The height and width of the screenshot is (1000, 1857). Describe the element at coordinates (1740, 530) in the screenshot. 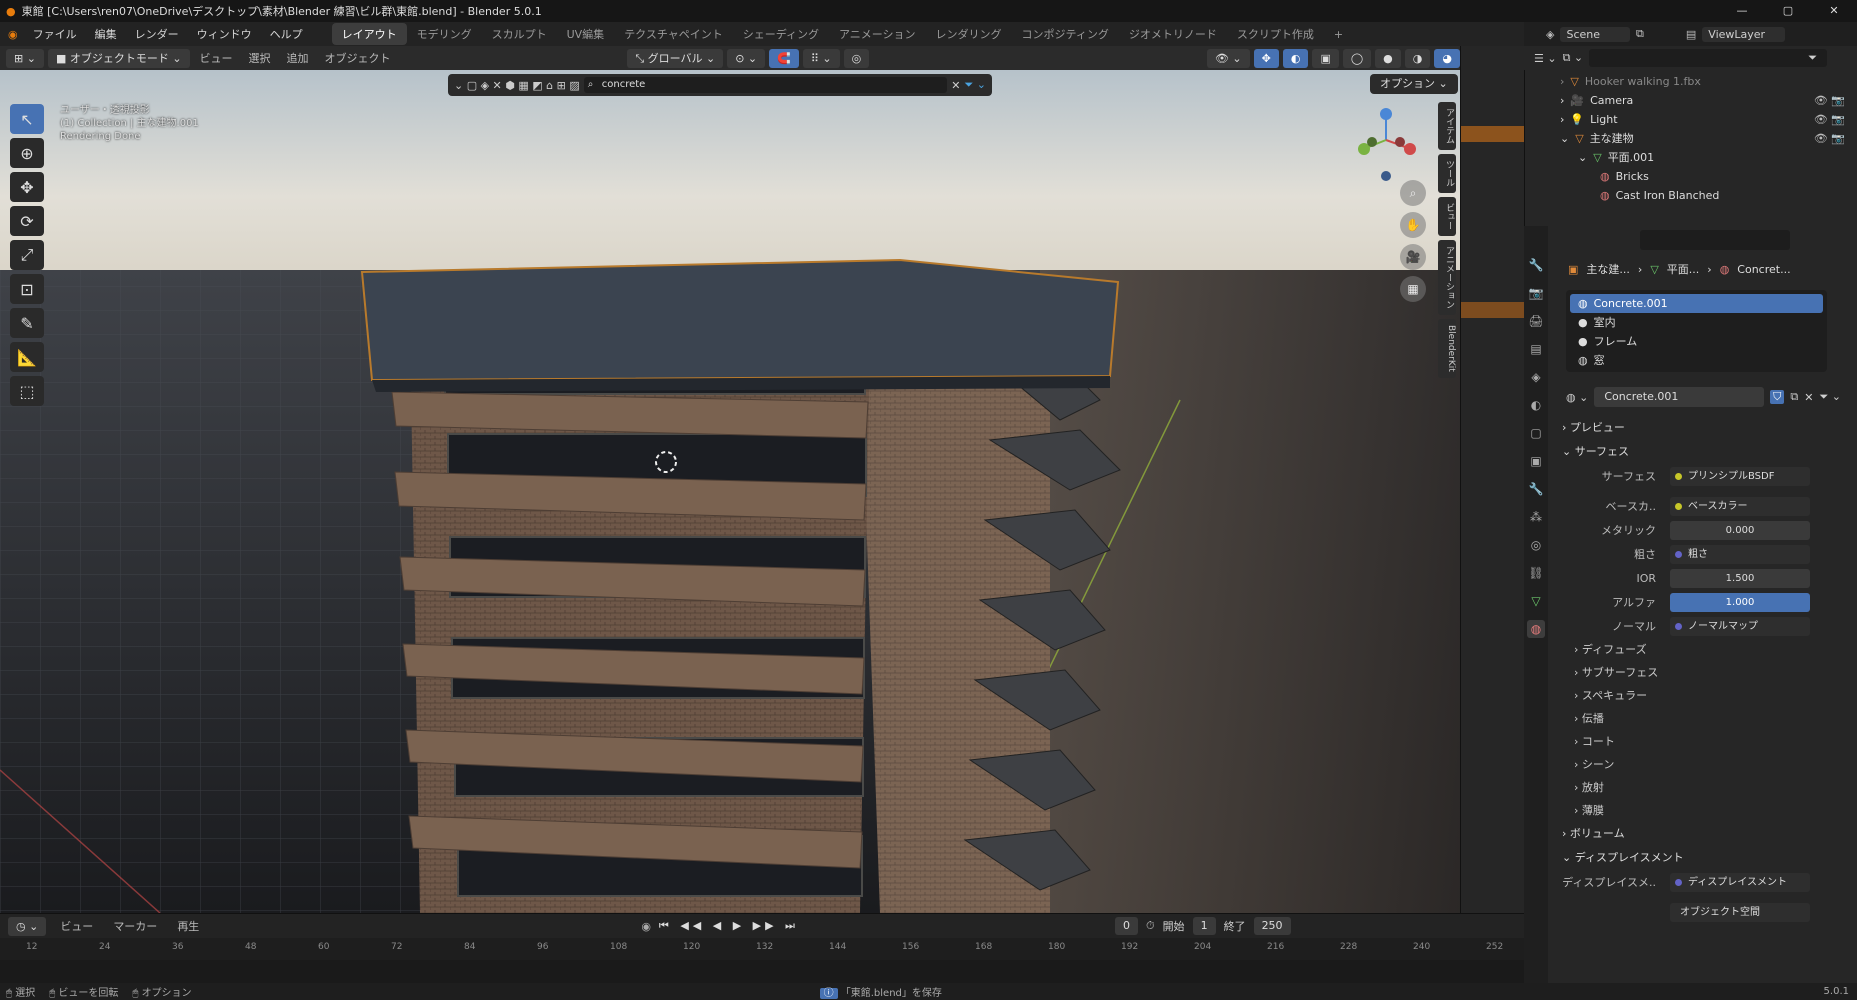

I see `metallic-field: 0.000` at that location.